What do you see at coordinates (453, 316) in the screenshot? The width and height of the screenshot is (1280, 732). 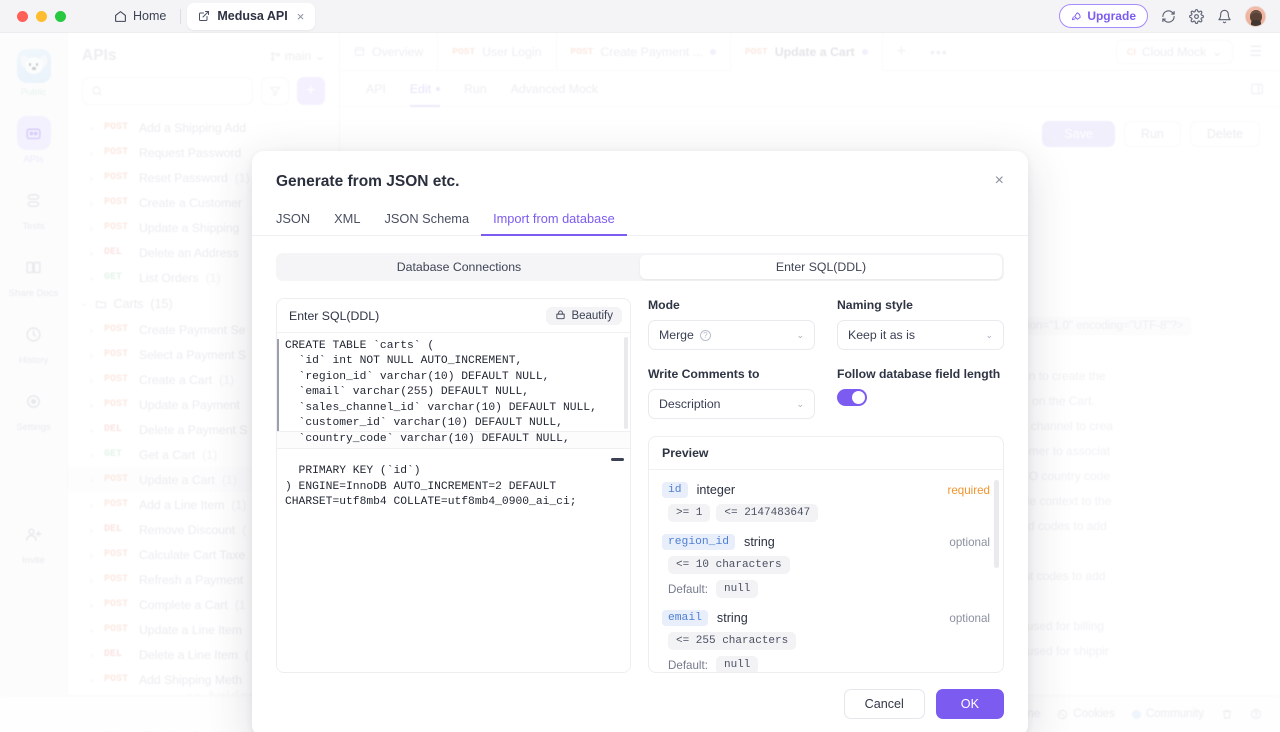 I see `sql-editor-header: Enter SQL(DDL) Beautify` at bounding box center [453, 316].